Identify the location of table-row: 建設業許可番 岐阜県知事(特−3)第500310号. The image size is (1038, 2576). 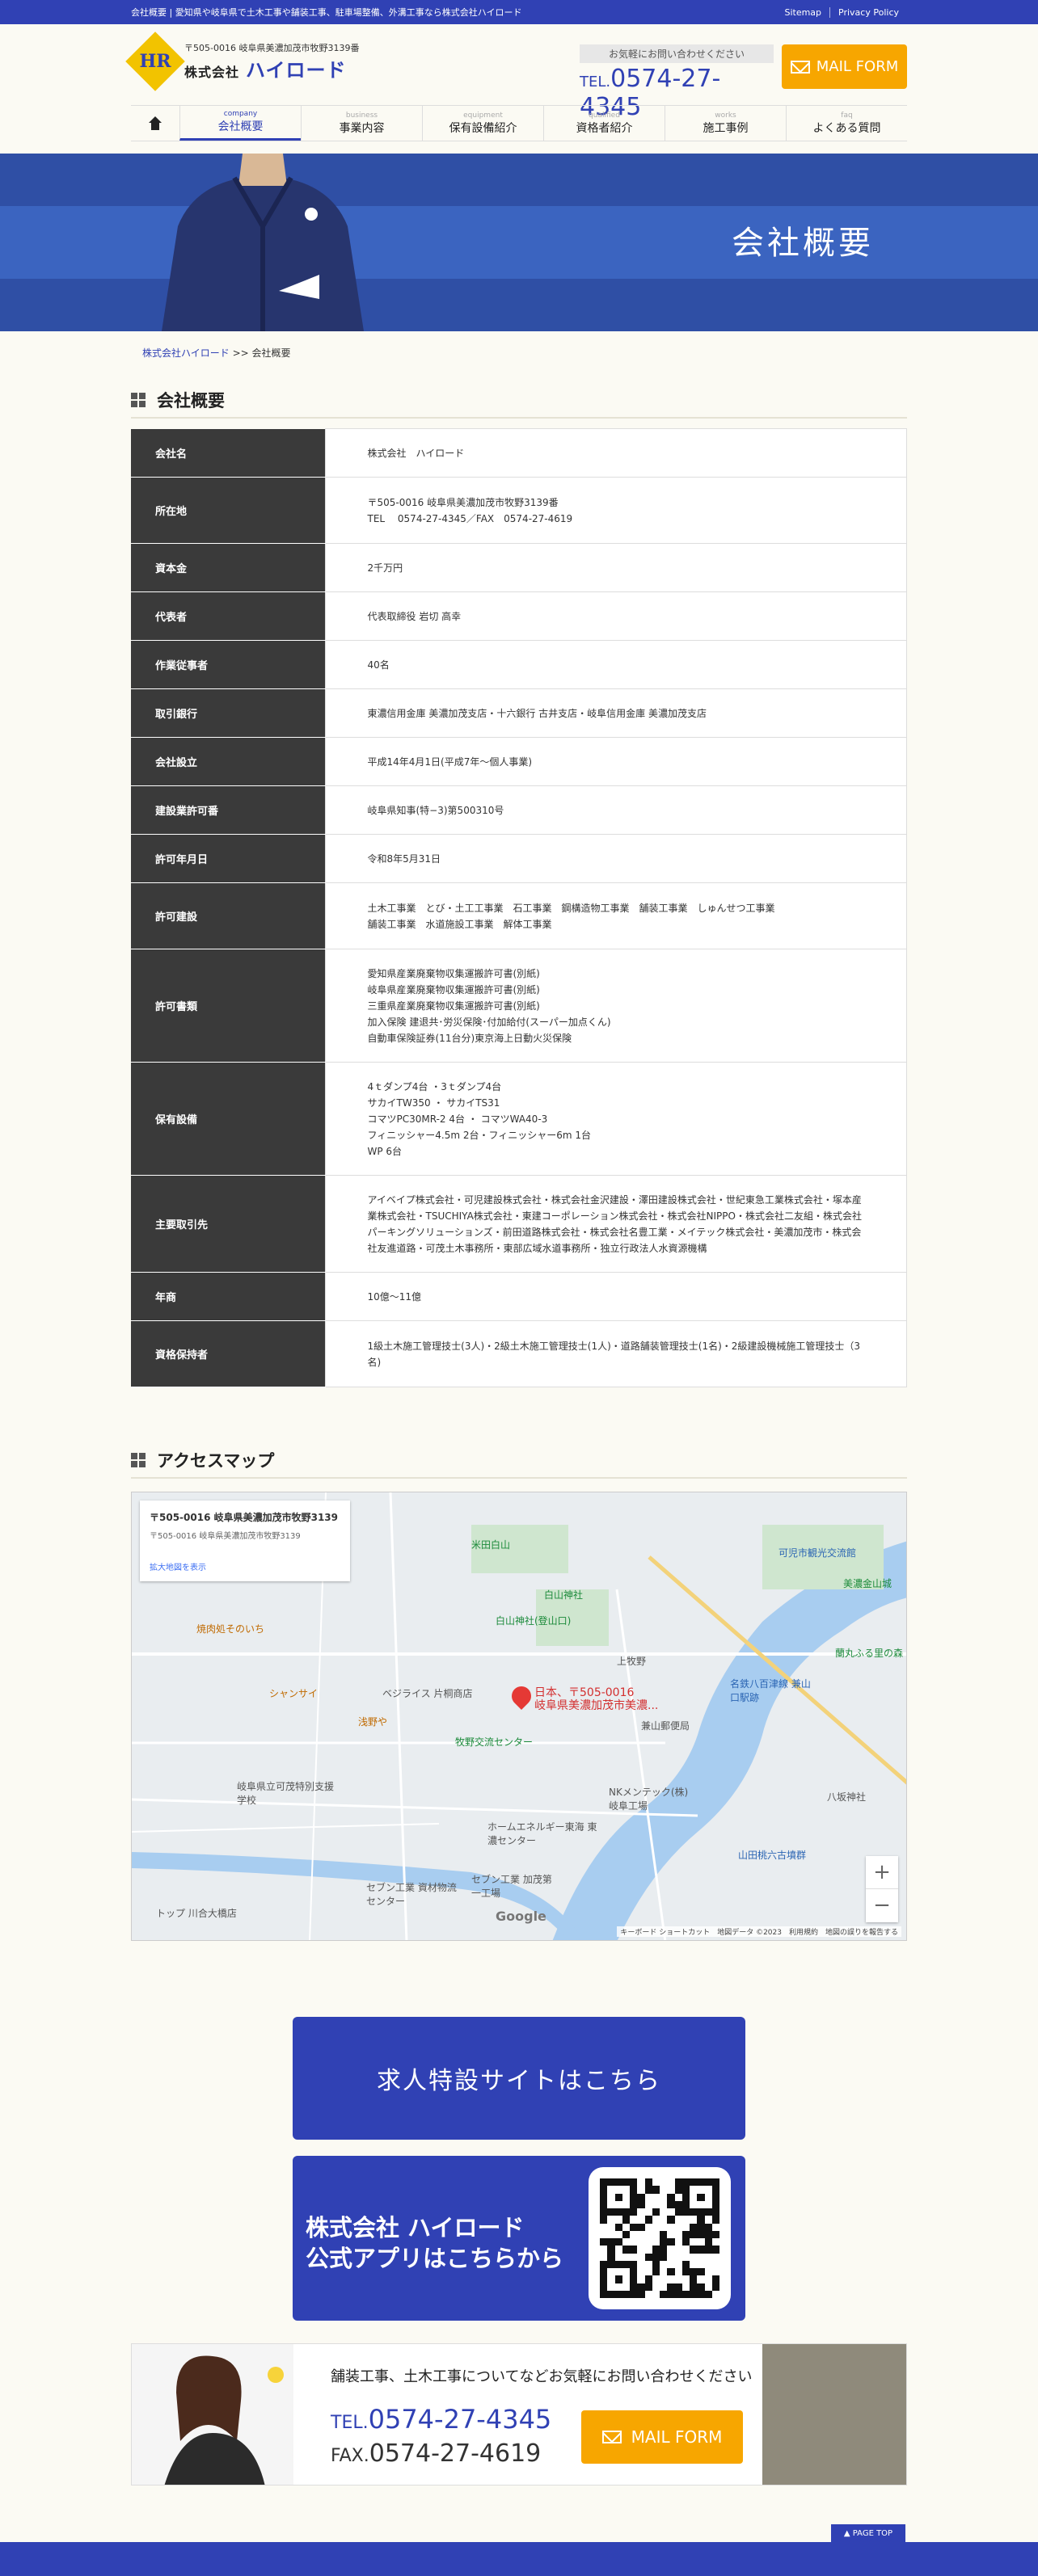
(519, 810).